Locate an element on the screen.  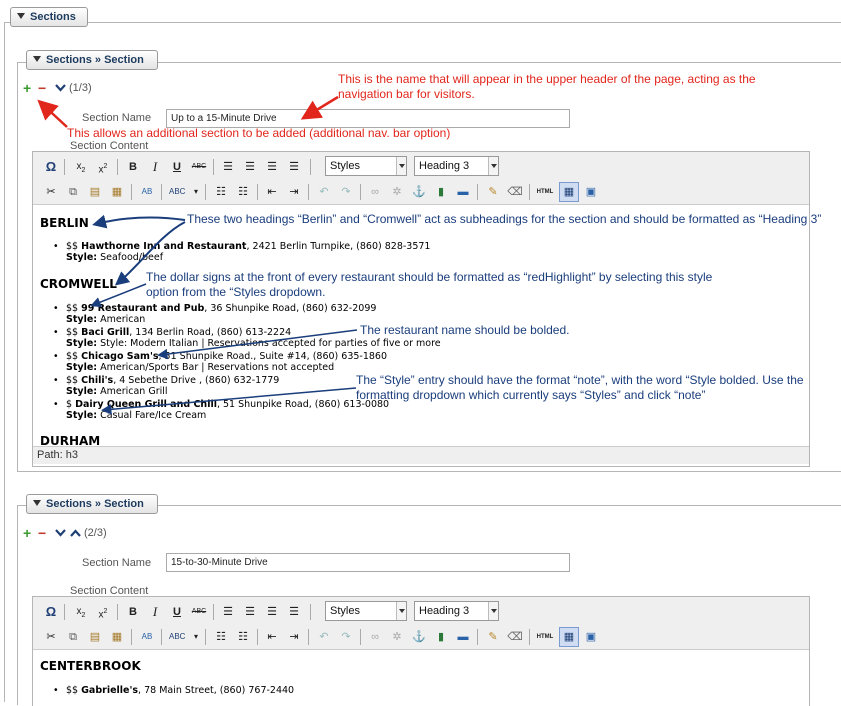
city-heading-centerbrook: CENTERBROOK is located at coordinates (90, 666).